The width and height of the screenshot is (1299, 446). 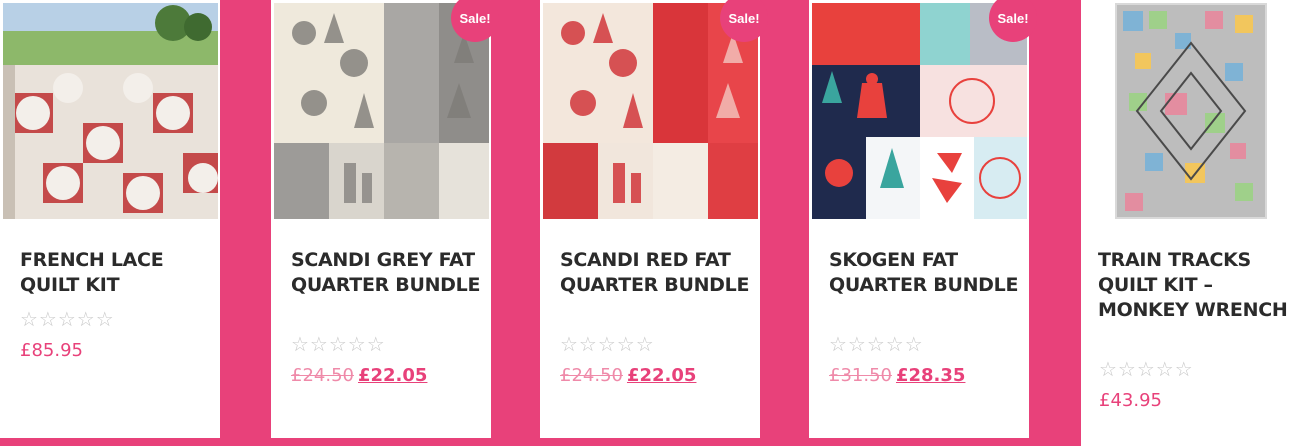 I want to click on sale-price: £28.35, so click(x=930, y=375).